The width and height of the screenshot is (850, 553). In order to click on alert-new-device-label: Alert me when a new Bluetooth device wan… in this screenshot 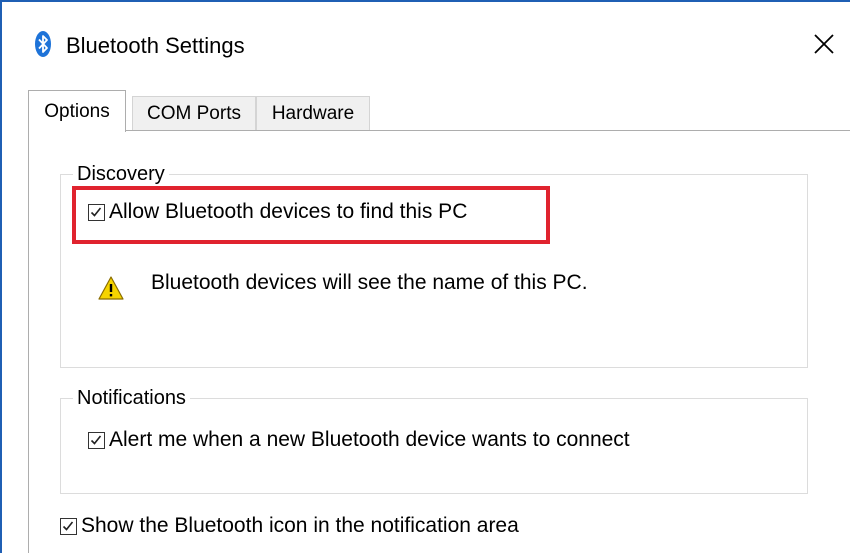, I will do `click(369, 439)`.